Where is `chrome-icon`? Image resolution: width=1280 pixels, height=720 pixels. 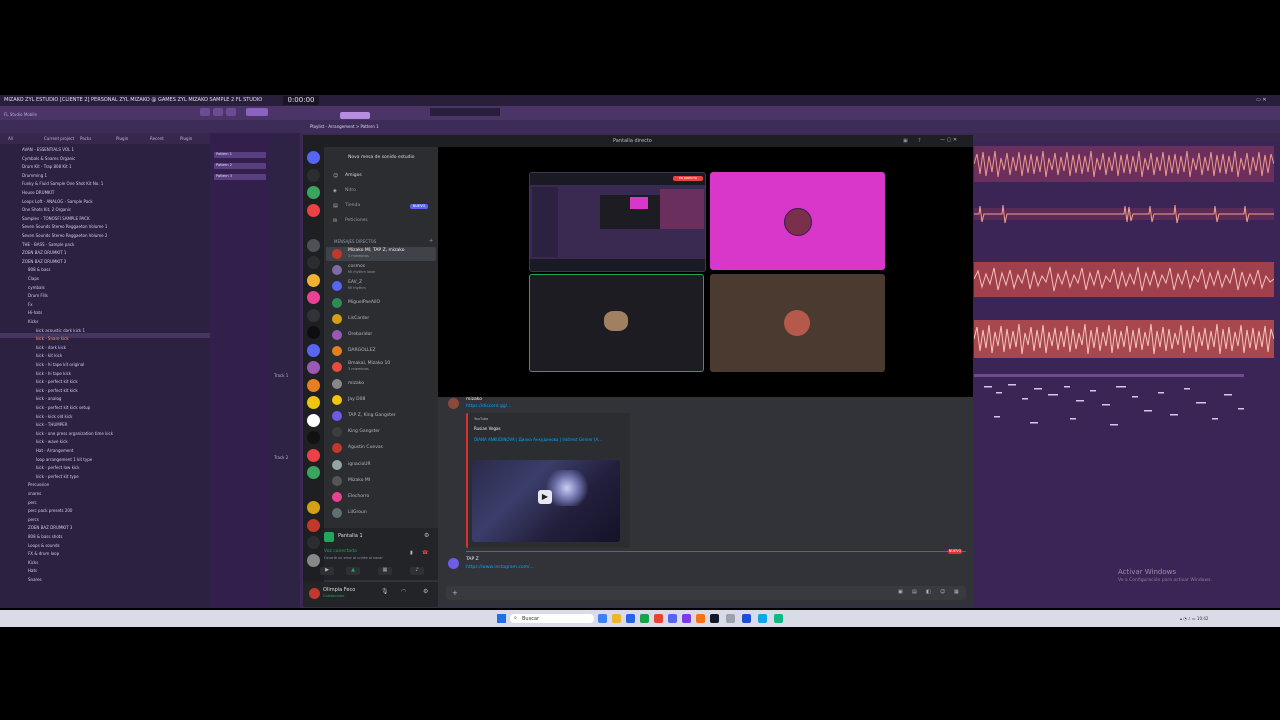 chrome-icon is located at coordinates (658, 618).